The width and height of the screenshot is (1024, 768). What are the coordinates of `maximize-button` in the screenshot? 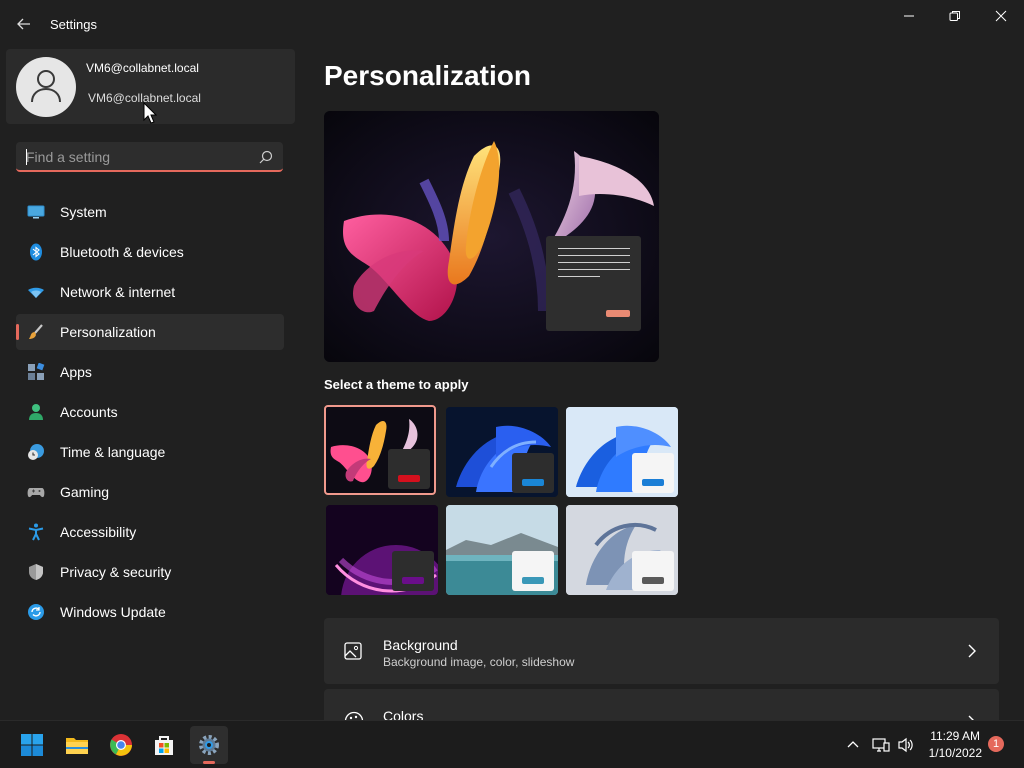 It's located at (955, 17).